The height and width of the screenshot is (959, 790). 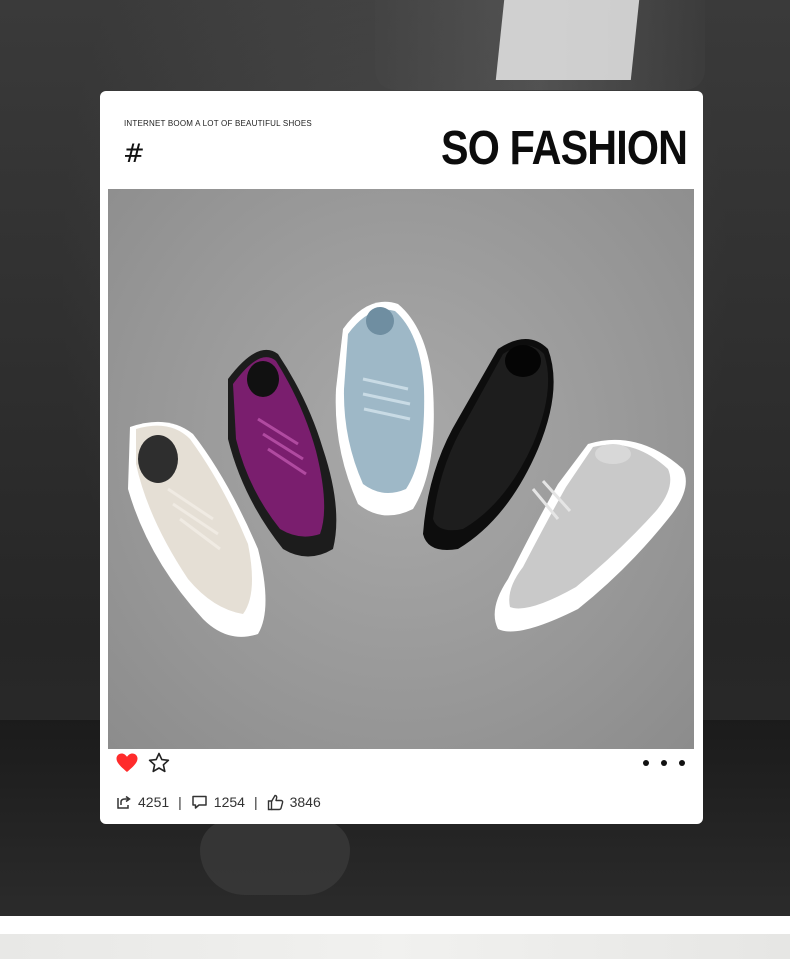 What do you see at coordinates (564, 148) in the screenshot?
I see `post-headline: SO FASHION` at bounding box center [564, 148].